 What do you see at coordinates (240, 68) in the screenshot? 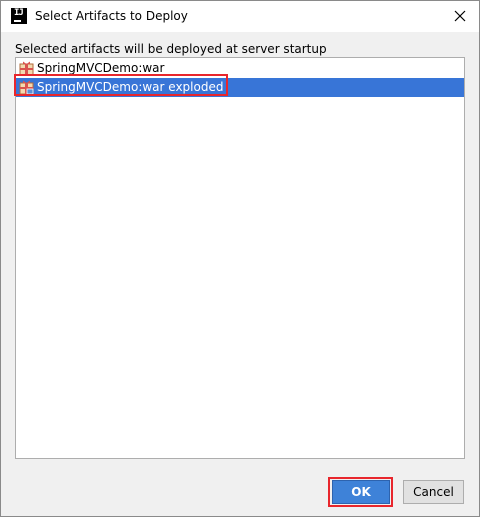
I see `list-item: SpringMVCDemo:war` at bounding box center [240, 68].